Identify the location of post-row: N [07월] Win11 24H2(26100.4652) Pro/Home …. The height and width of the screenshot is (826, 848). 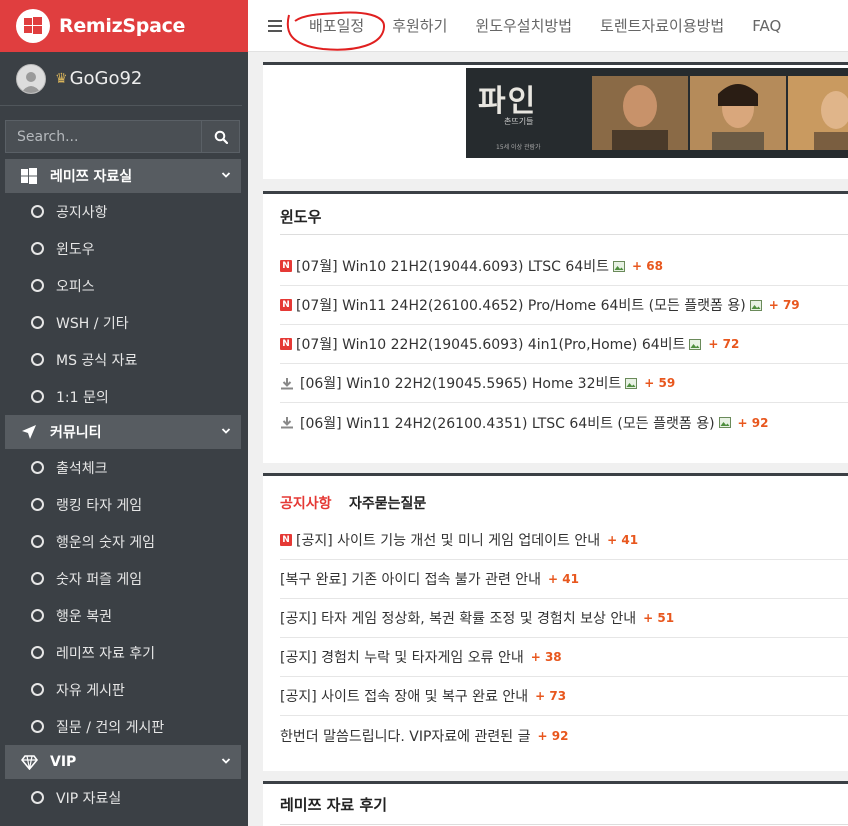
(564, 305).